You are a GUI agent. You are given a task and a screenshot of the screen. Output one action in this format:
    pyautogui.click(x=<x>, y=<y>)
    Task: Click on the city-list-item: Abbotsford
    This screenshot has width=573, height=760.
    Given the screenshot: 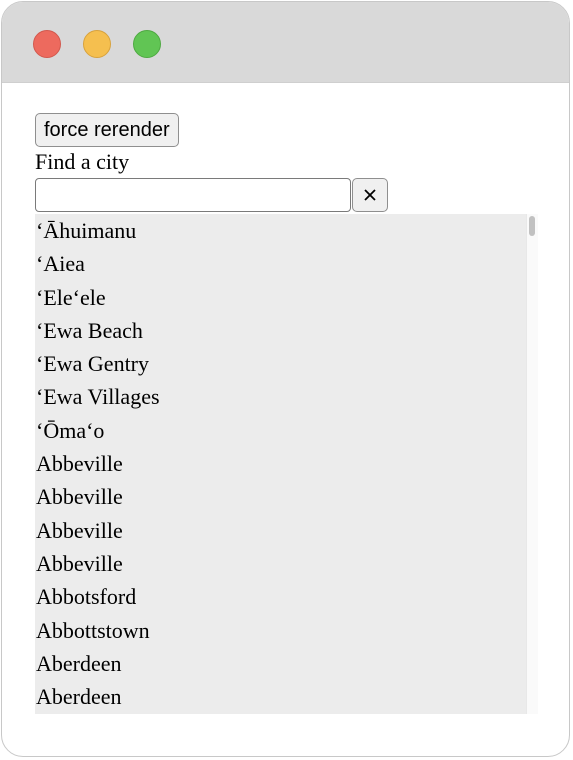 What is the action you would take?
    pyautogui.click(x=280, y=596)
    